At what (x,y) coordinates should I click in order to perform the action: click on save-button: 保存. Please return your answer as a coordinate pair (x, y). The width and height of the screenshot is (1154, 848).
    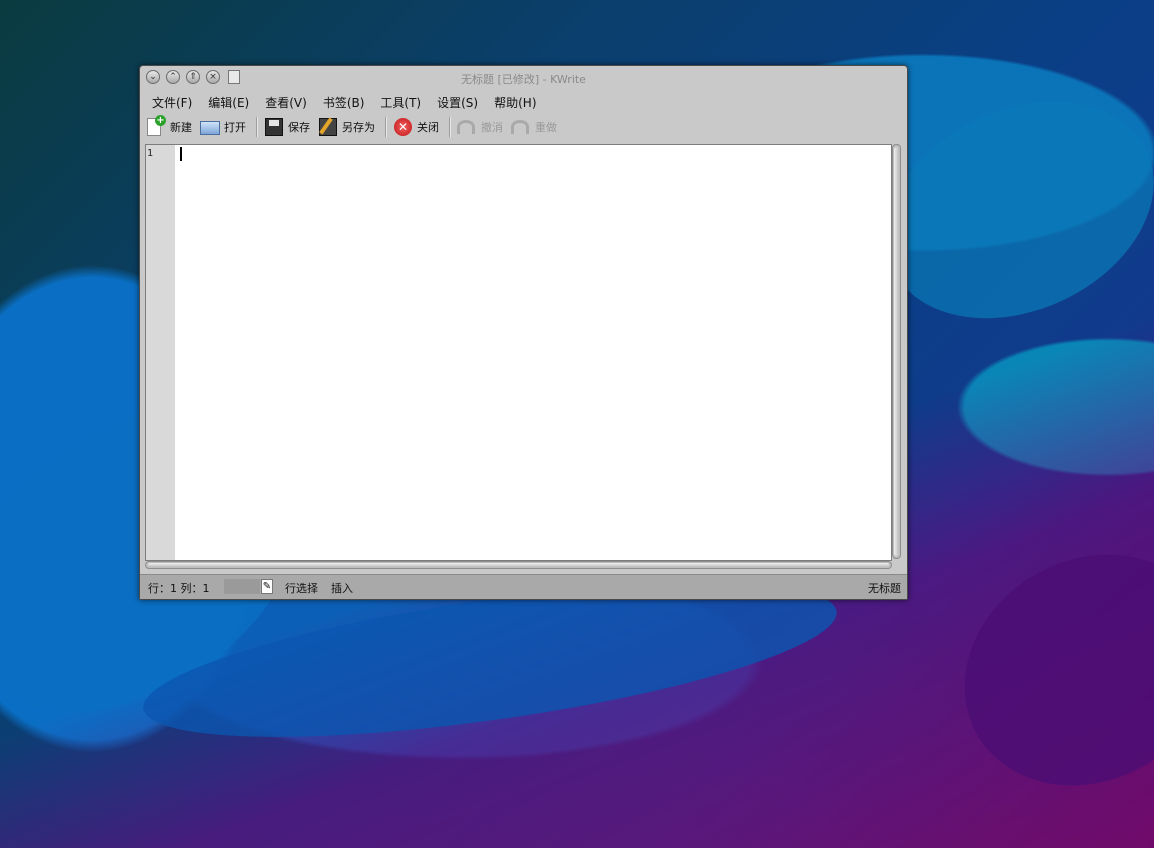
    Looking at the image, I should click on (289, 127).